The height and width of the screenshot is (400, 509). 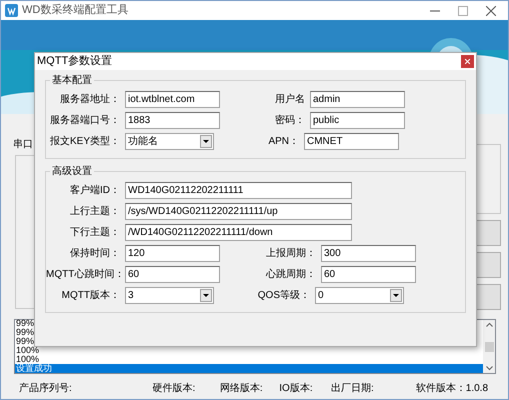 I want to click on dropdown: 功能名, so click(x=169, y=141).